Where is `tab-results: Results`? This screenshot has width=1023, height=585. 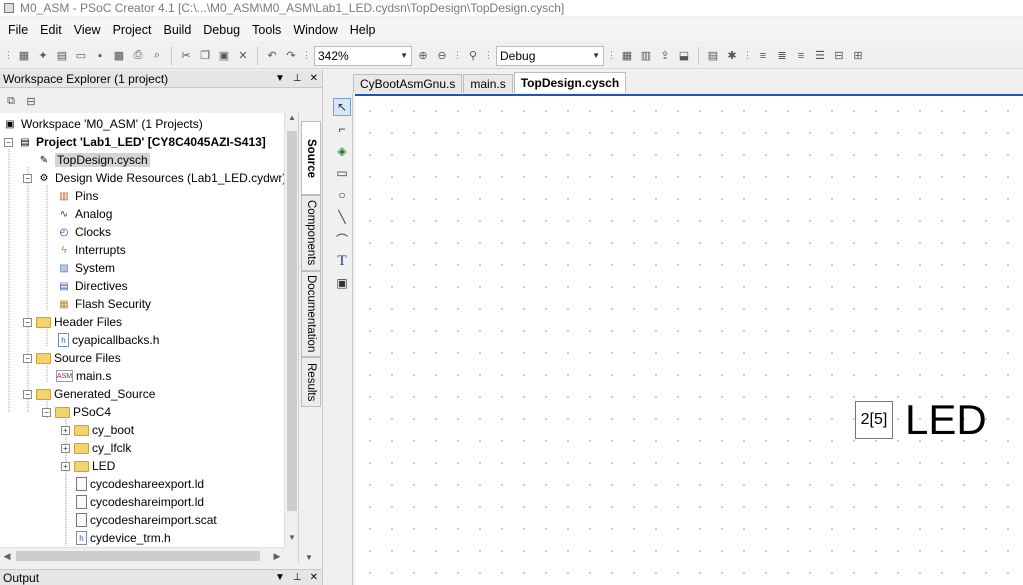
tab-results: Results is located at coordinates (311, 382).